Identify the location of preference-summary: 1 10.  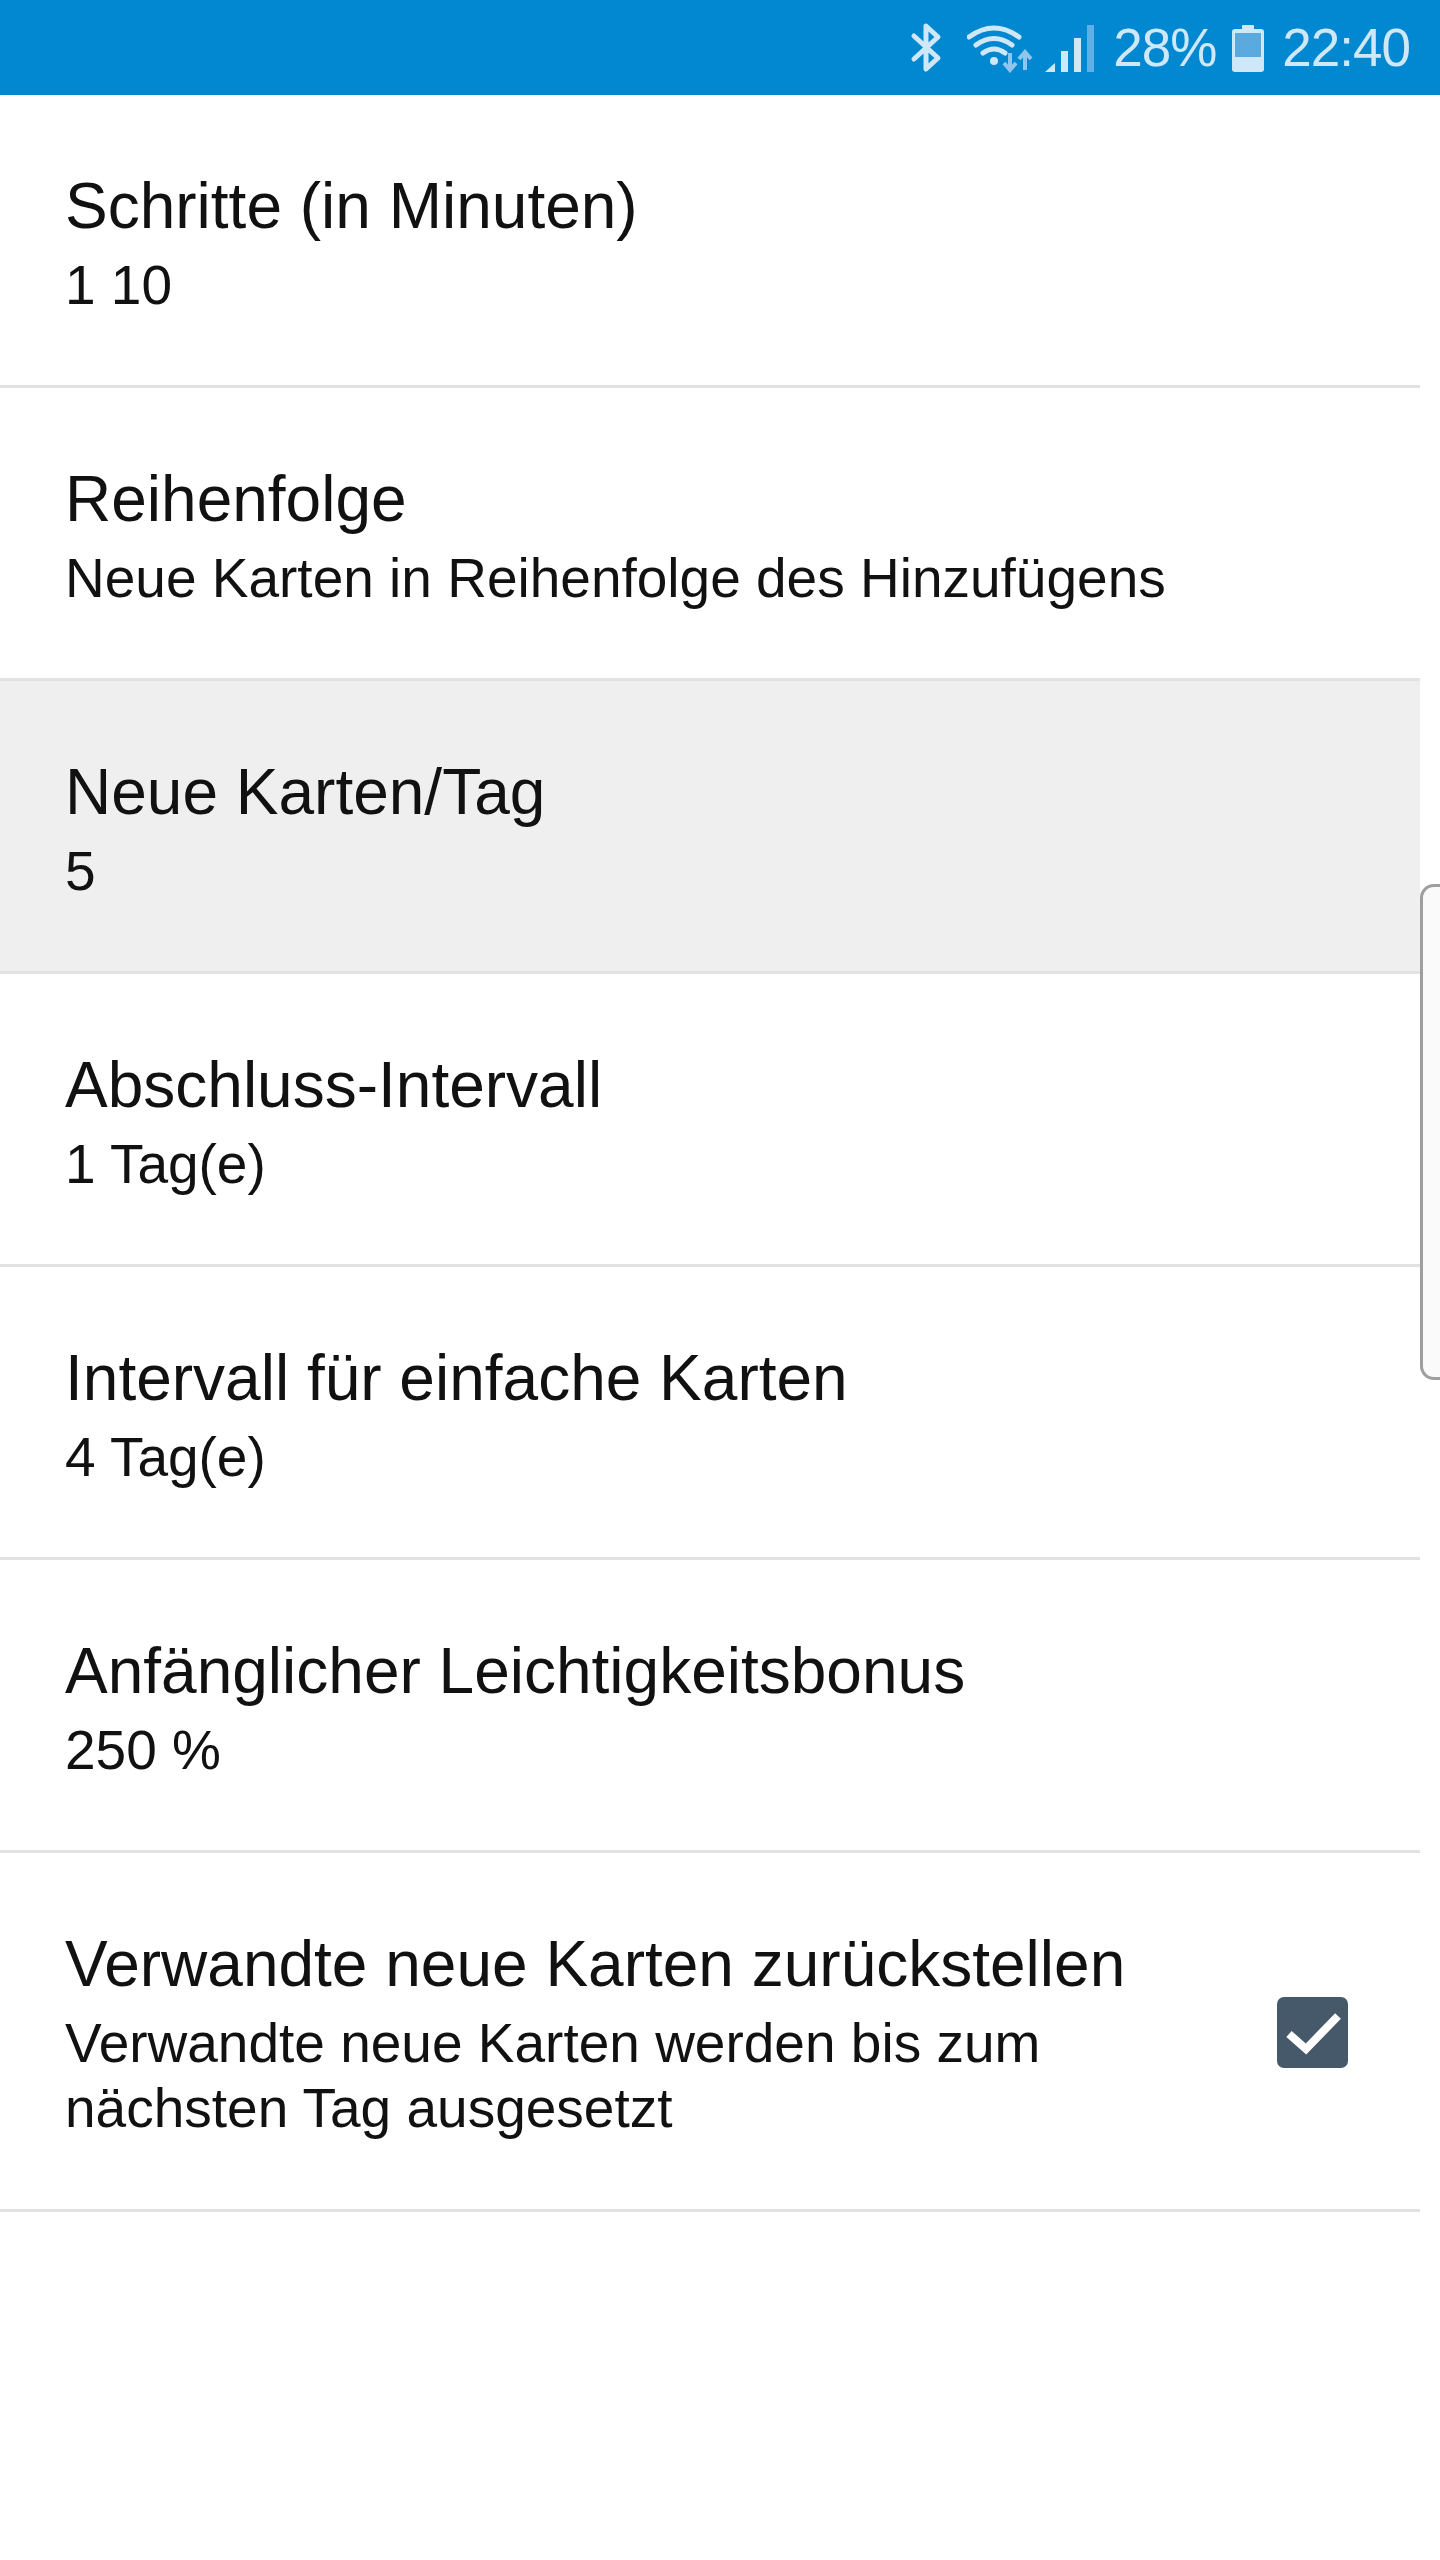
(119, 285).